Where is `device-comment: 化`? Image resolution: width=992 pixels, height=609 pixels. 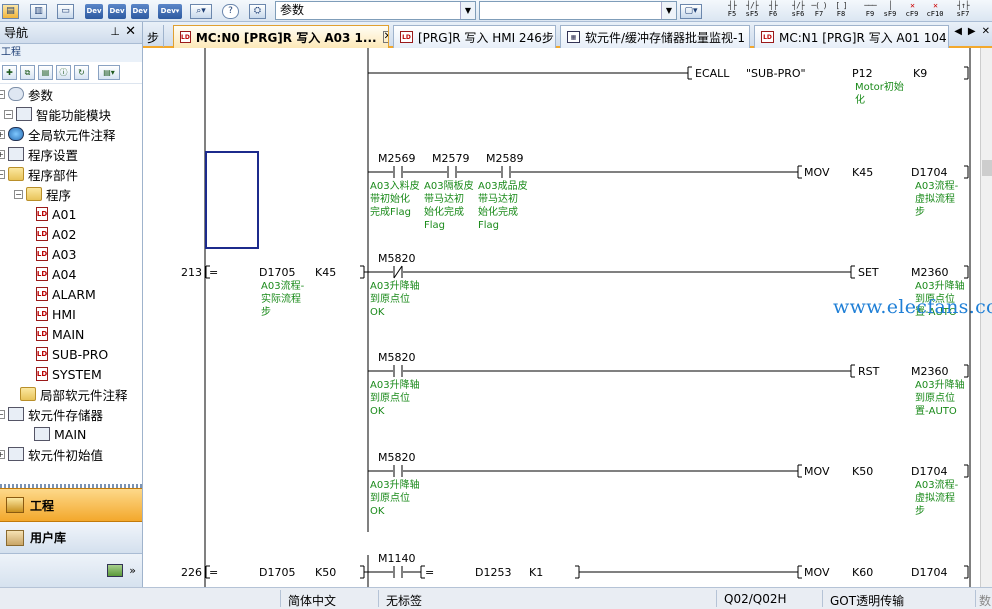 device-comment: 化 is located at coordinates (860, 99).